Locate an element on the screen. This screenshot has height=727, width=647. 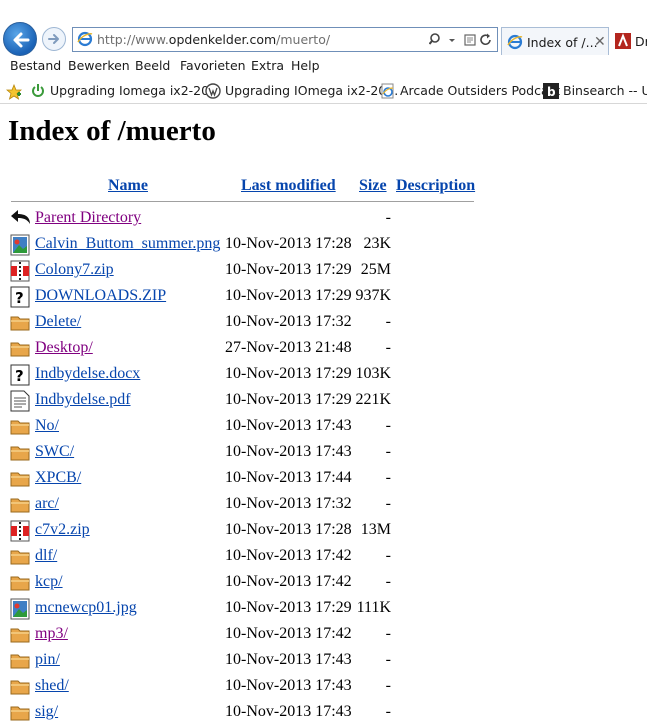
favorites-star-icon is located at coordinates (14, 92).